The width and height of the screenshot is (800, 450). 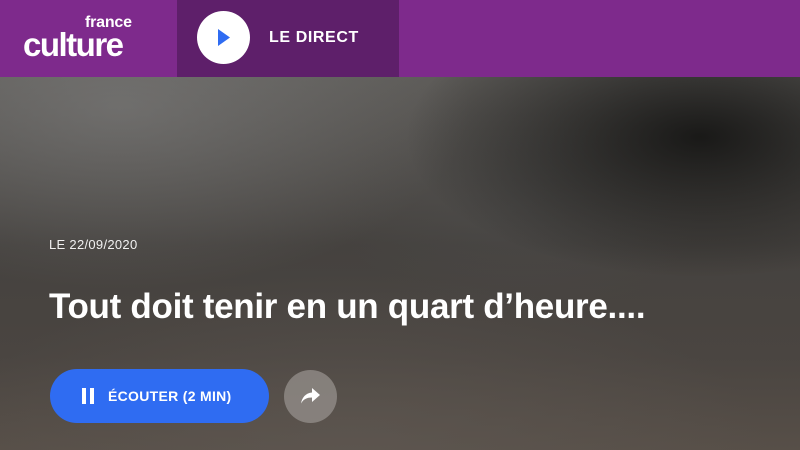 I want to click on live-direct-button: LE DIRECT, so click(x=288, y=38).